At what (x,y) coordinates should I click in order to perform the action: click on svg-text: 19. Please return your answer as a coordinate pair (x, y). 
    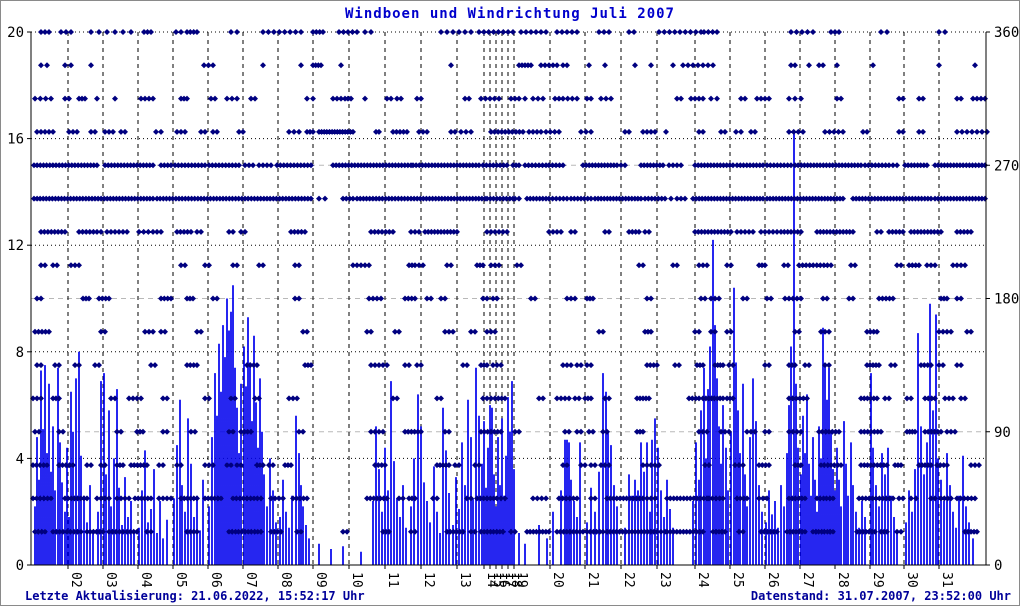
    Looking at the image, I should click on (521, 580).